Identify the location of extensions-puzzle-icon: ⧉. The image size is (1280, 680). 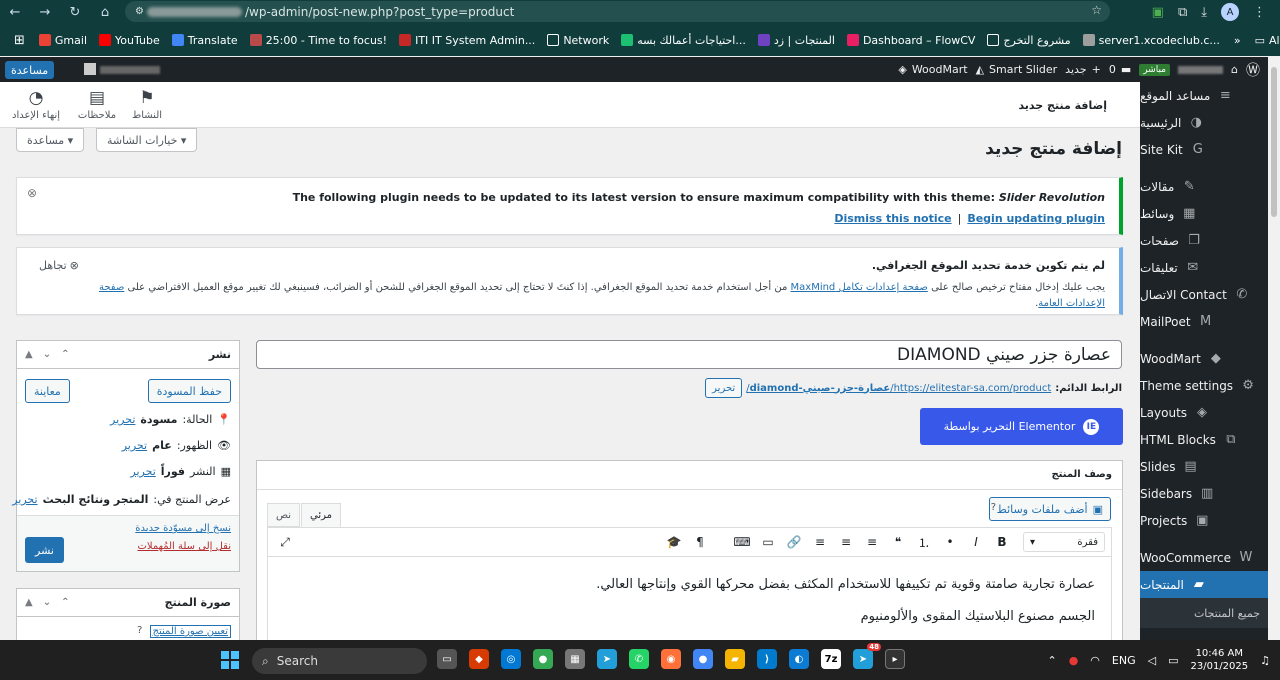
(1182, 12).